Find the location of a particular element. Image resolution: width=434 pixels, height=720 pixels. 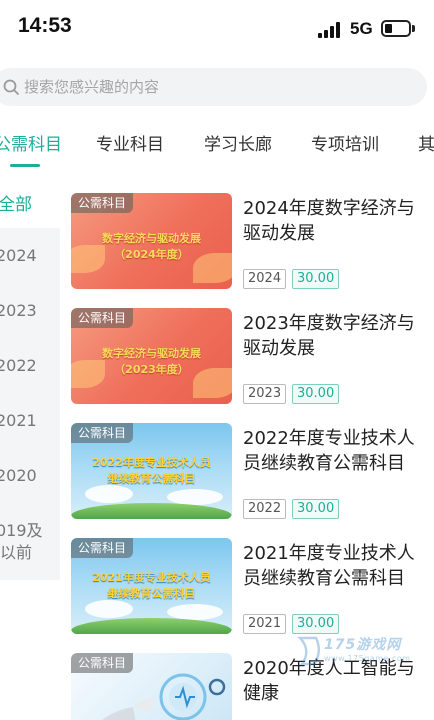

thumbnail-title-line1: 2021年度专业技术人员 is located at coordinates (151, 577).